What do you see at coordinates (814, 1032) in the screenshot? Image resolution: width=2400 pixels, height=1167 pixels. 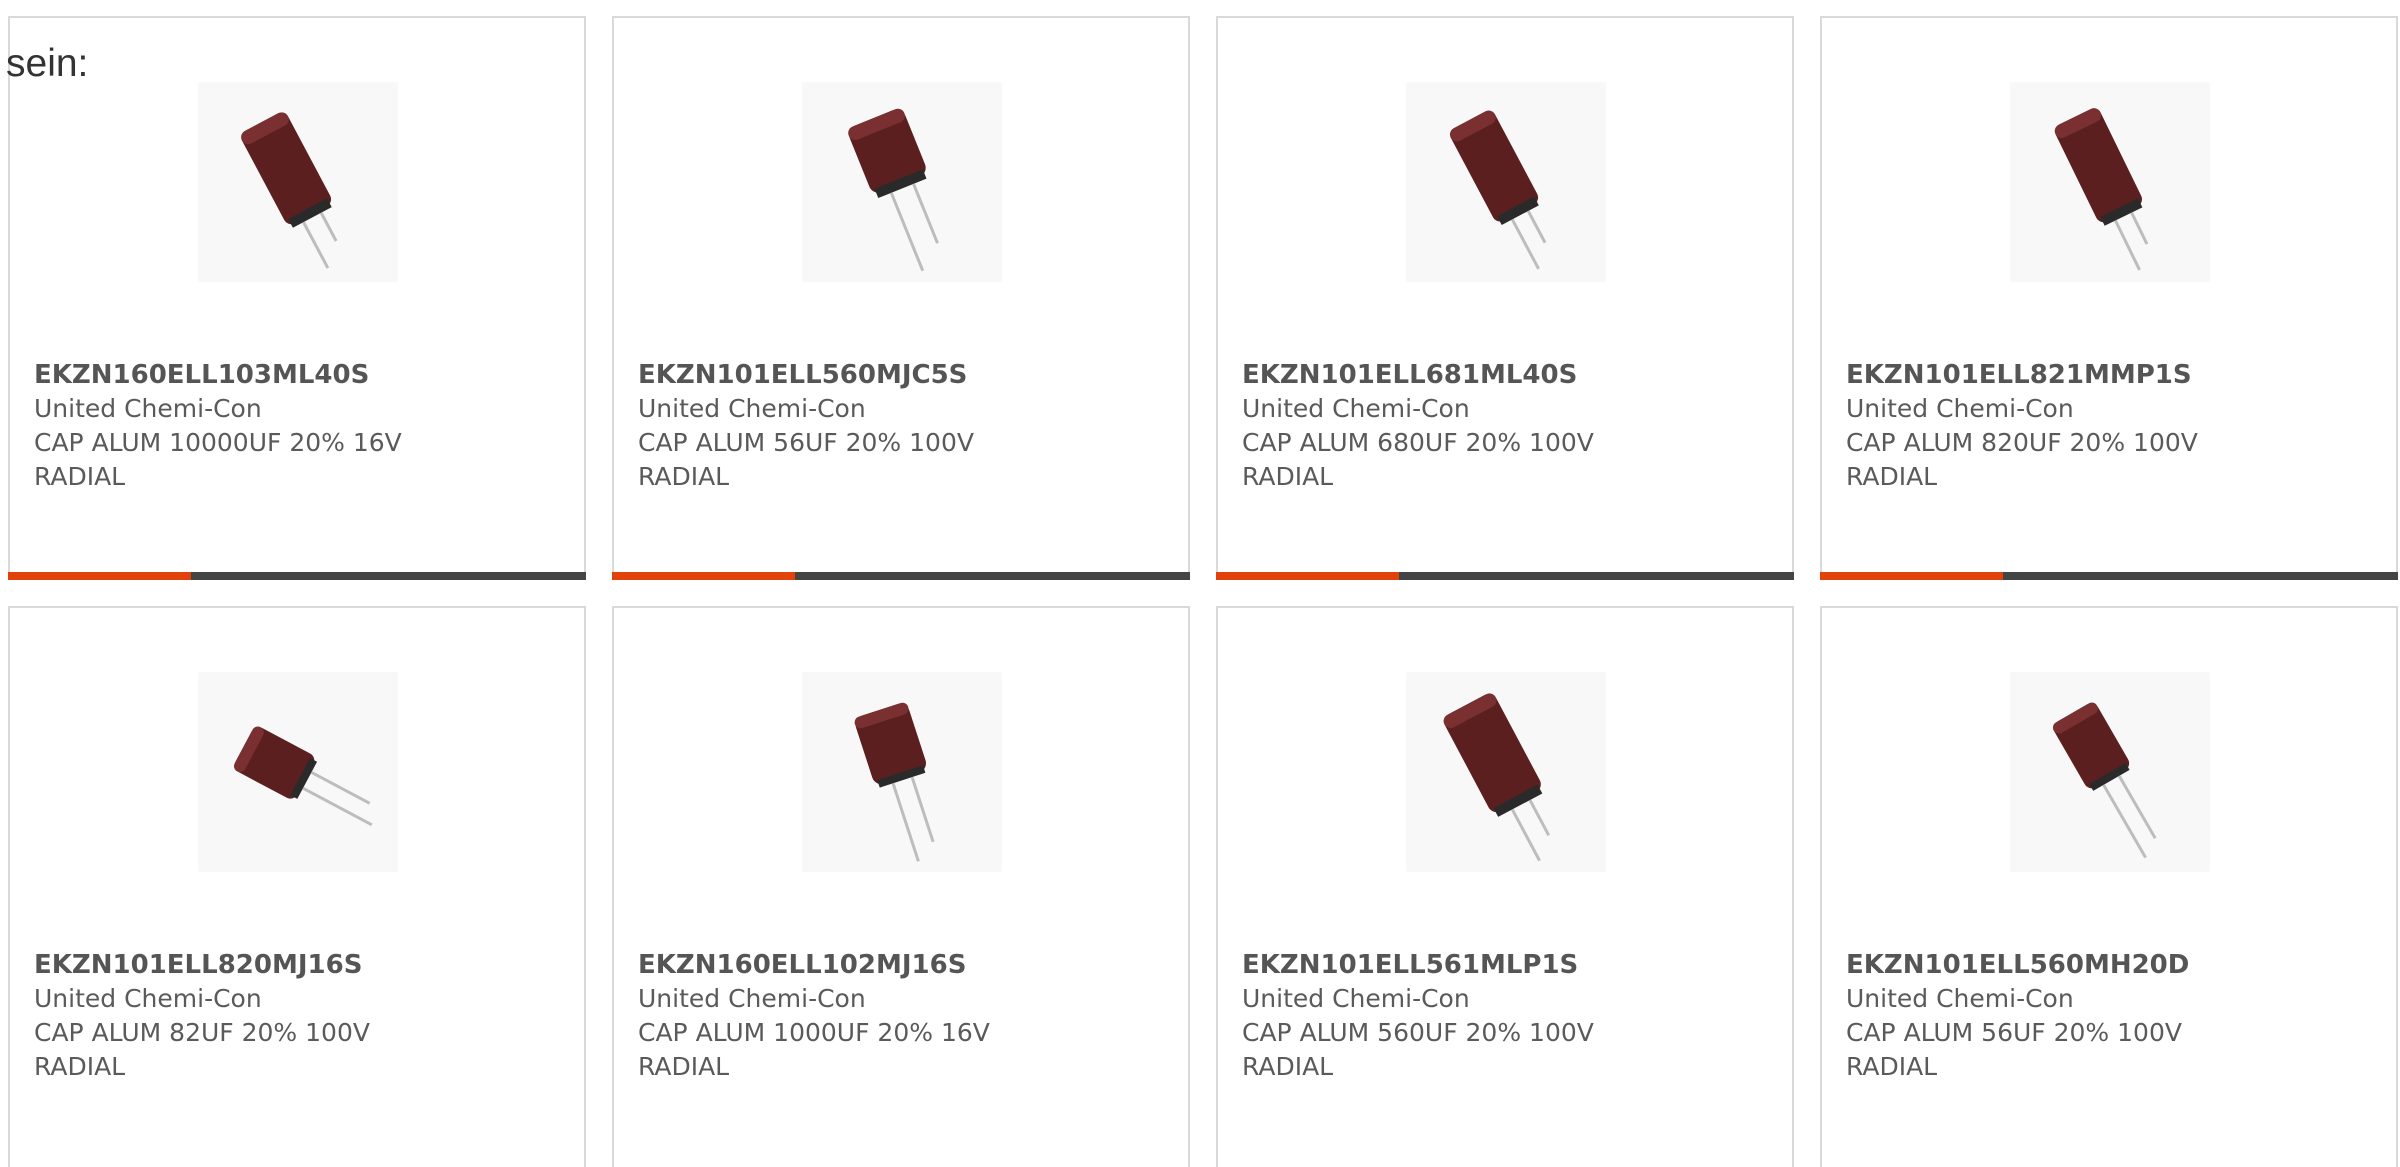 I see `description-line1: CAP ALUM 1000UF 20% 16V` at bounding box center [814, 1032].